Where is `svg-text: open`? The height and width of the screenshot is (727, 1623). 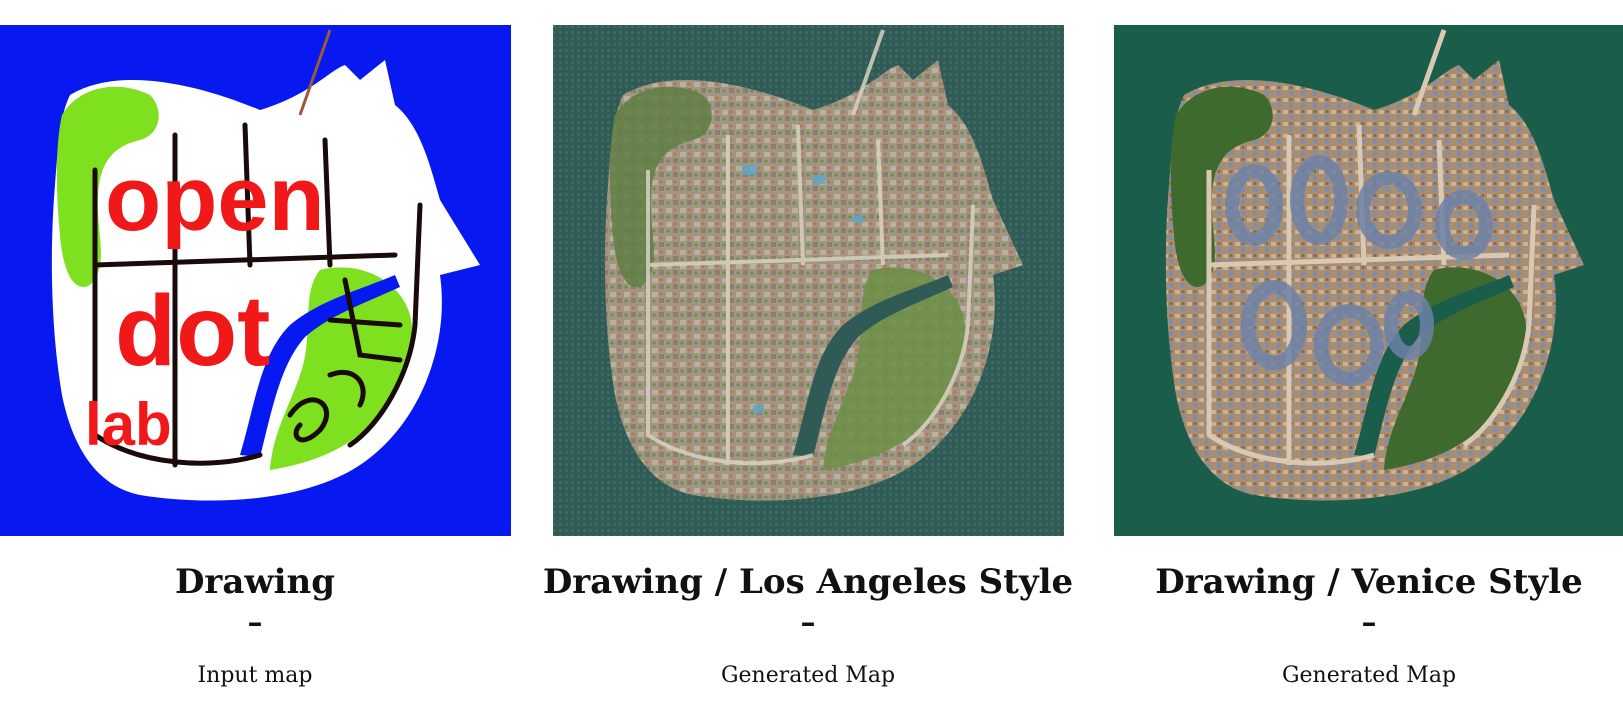
svg-text: open is located at coordinates (215, 199).